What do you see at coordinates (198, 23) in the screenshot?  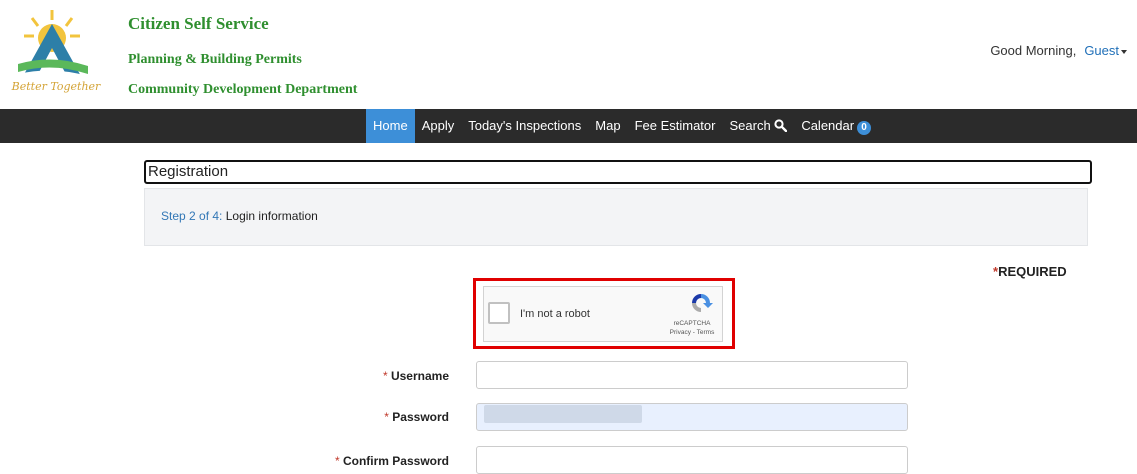 I see `site-title: Citizen Self Service` at bounding box center [198, 23].